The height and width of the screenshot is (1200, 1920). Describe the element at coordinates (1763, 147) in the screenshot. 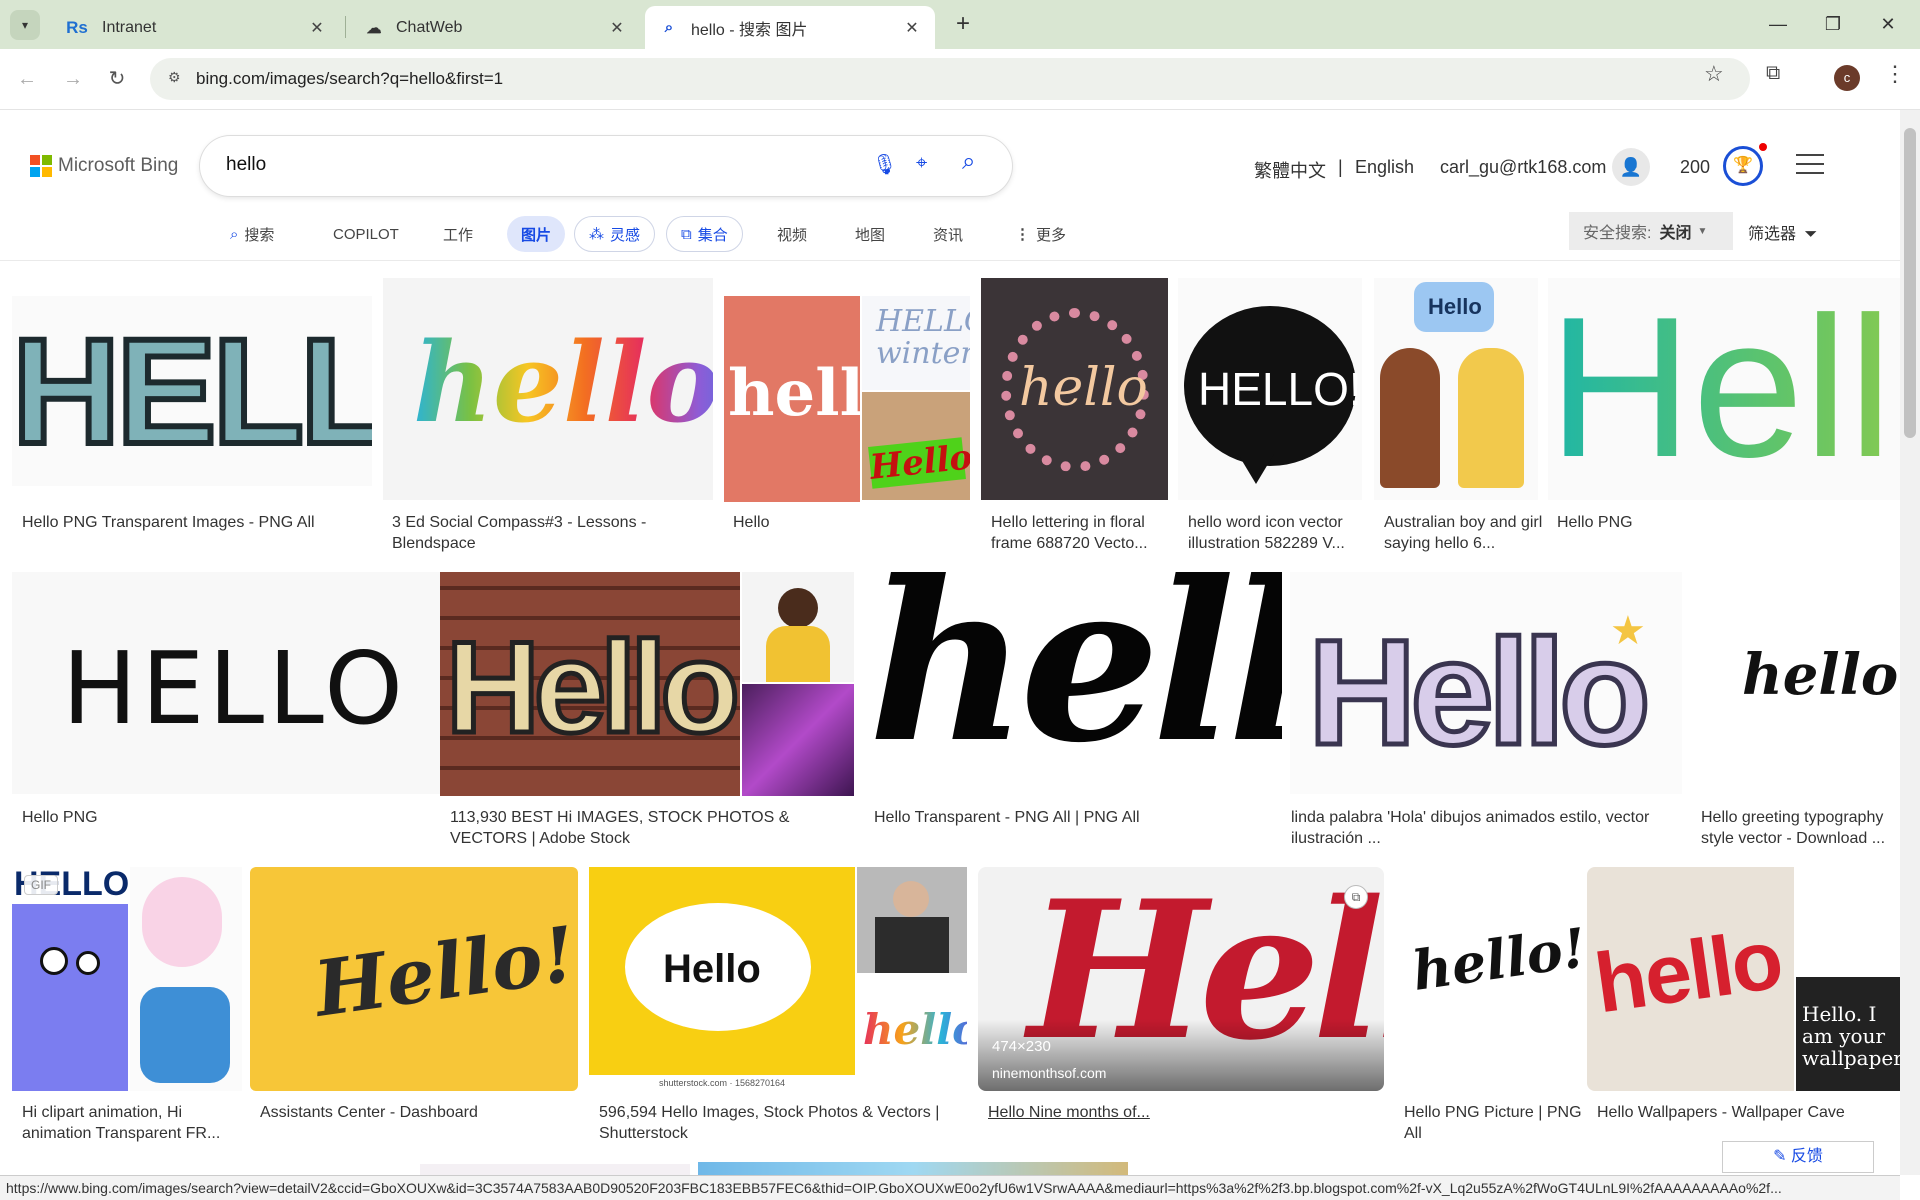

I see `notification-dot` at that location.